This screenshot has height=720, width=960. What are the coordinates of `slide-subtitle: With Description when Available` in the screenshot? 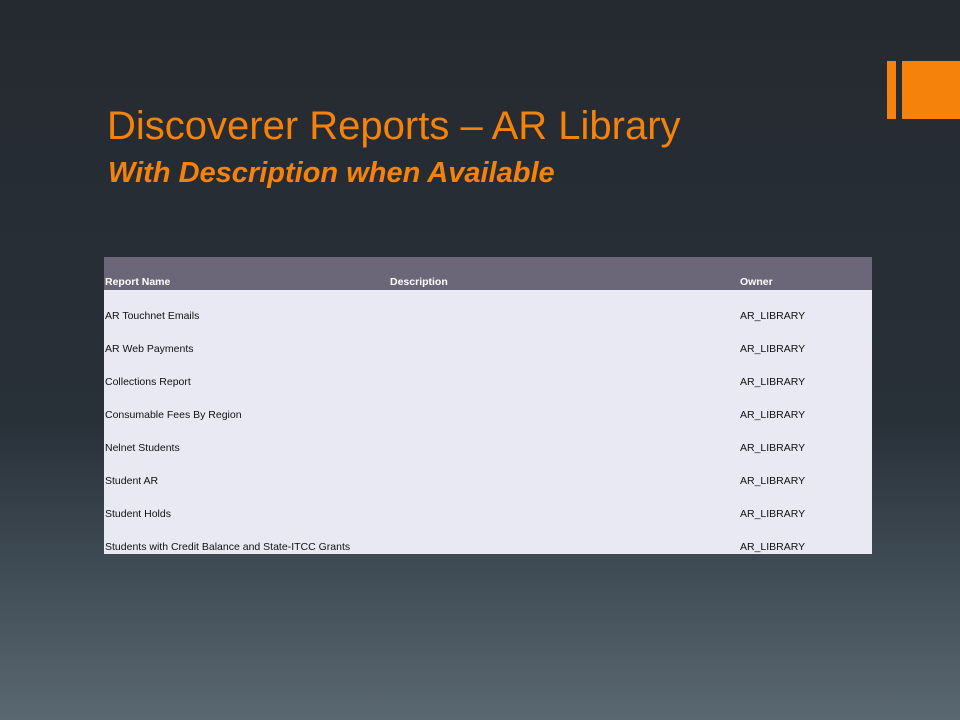 It's located at (331, 173).